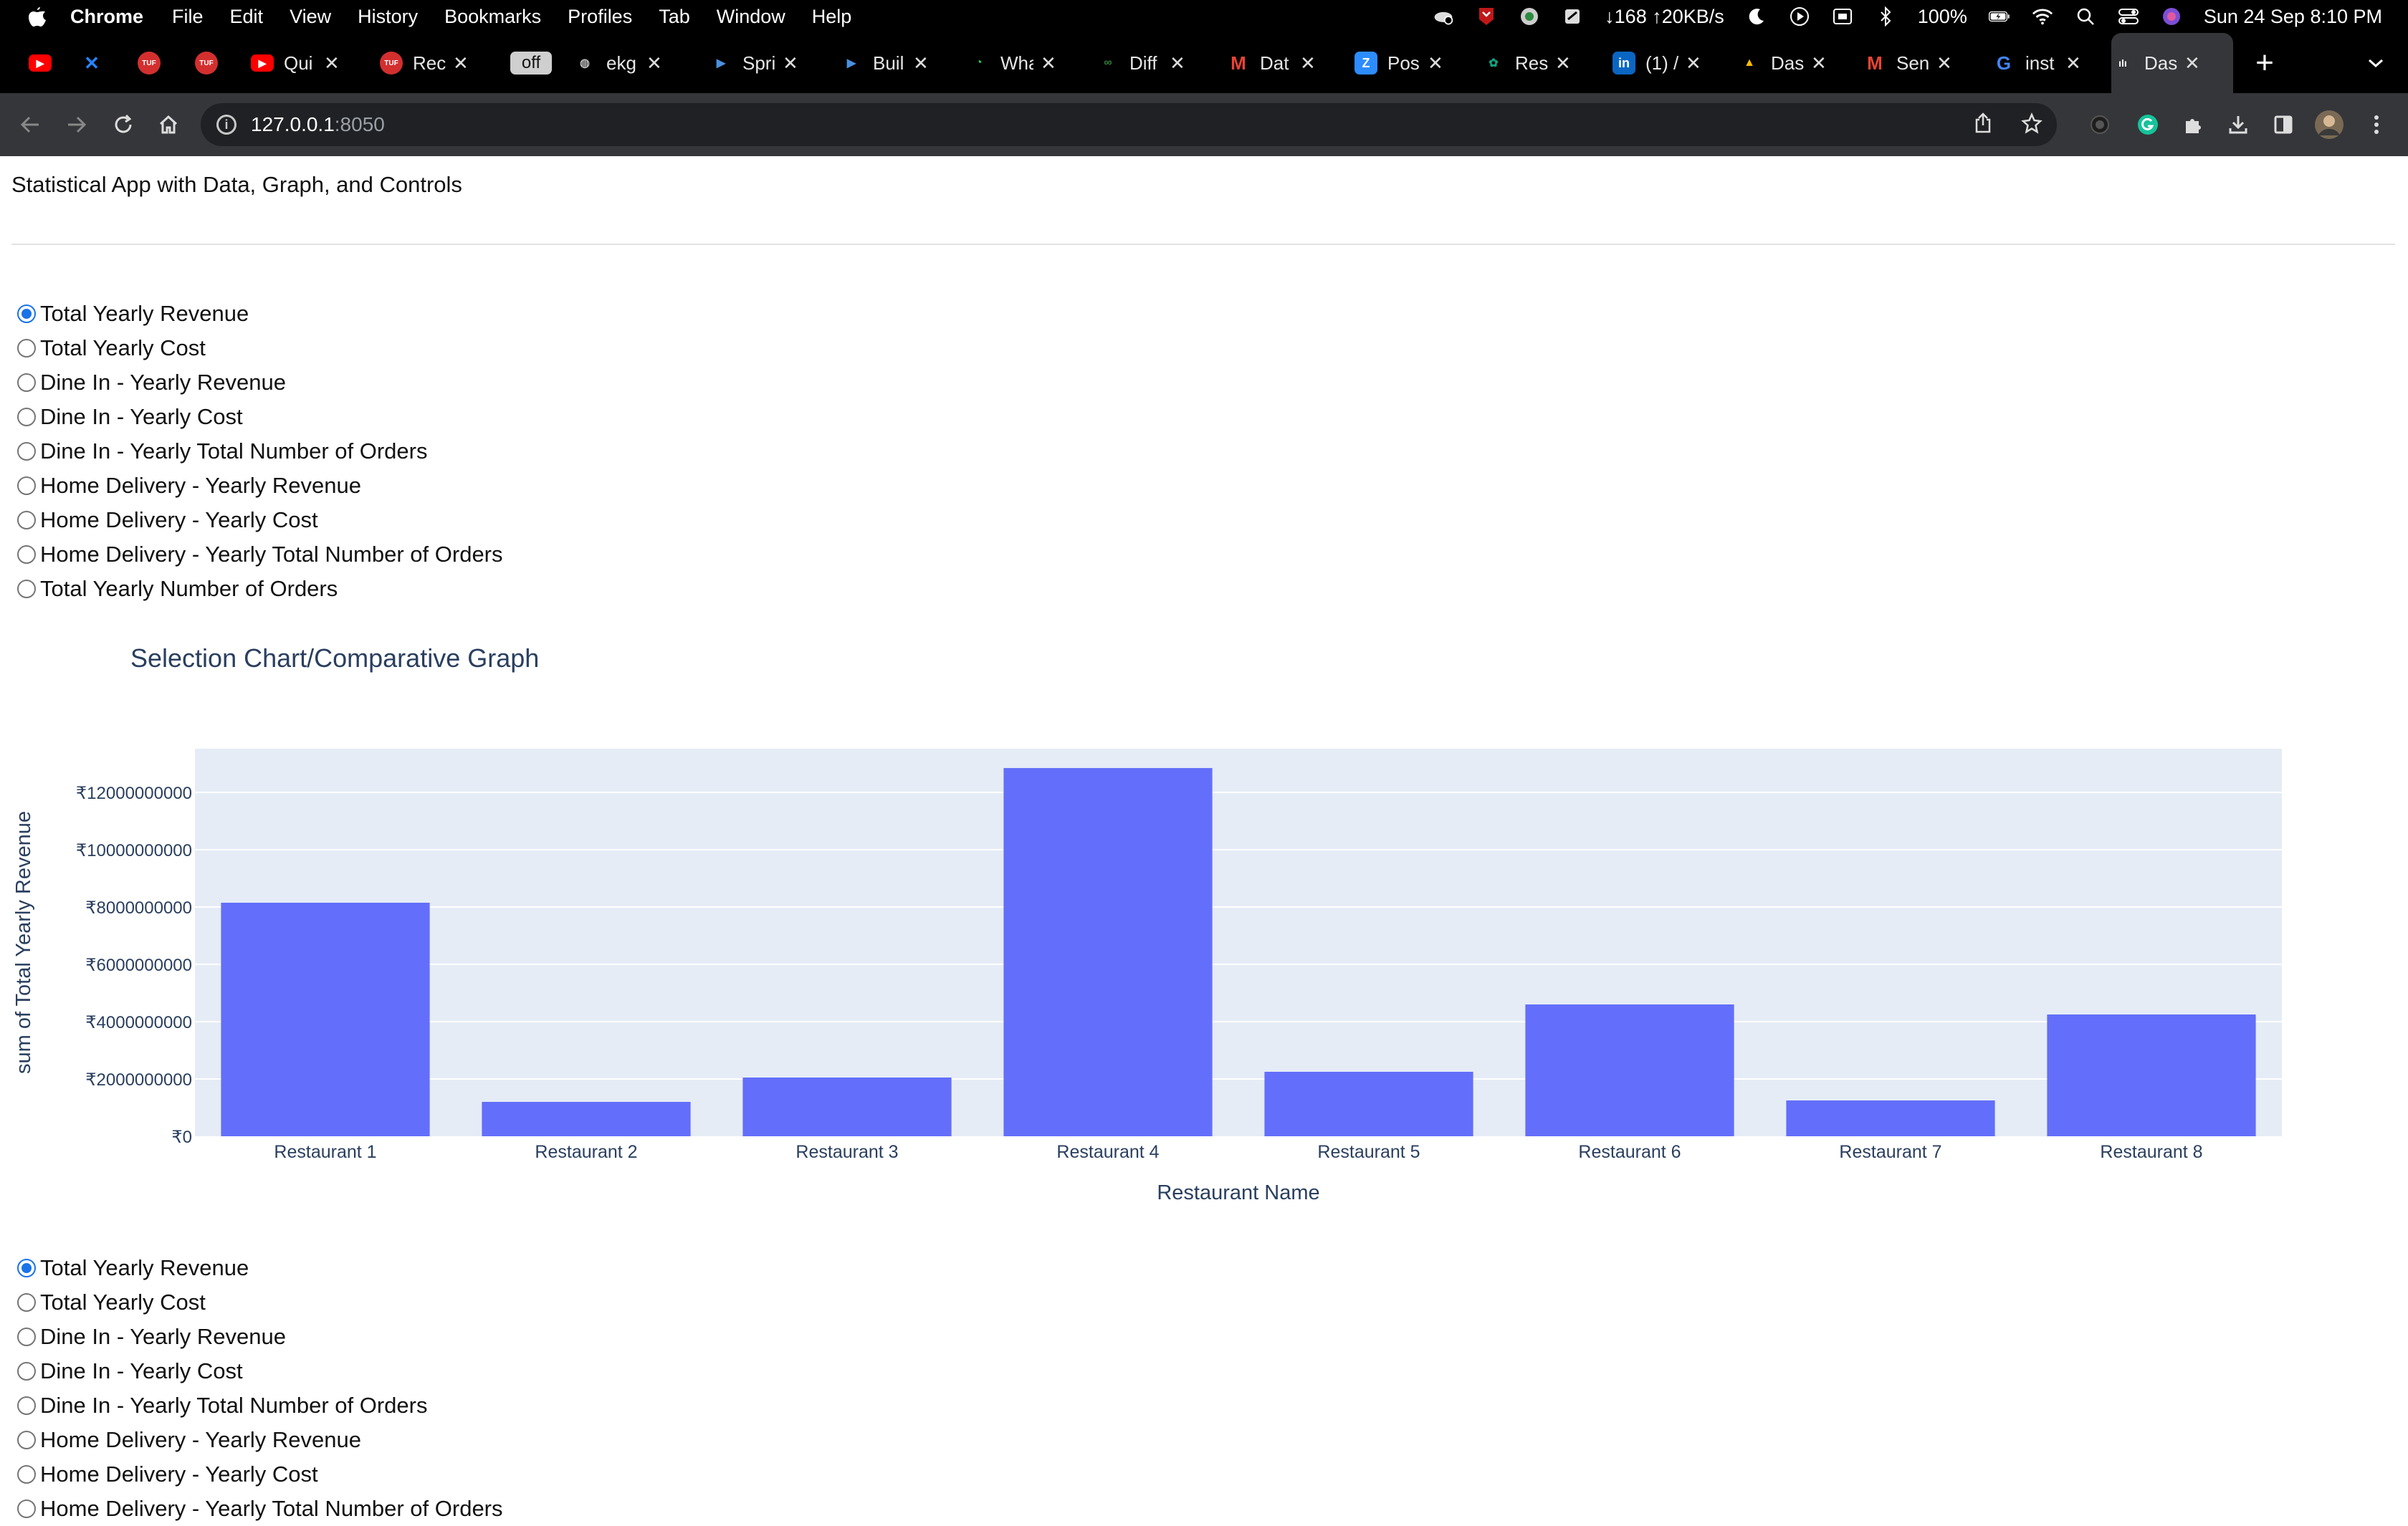 The height and width of the screenshot is (1526, 2408). Describe the element at coordinates (2031, 125) in the screenshot. I see `bookmark-star-icon` at that location.